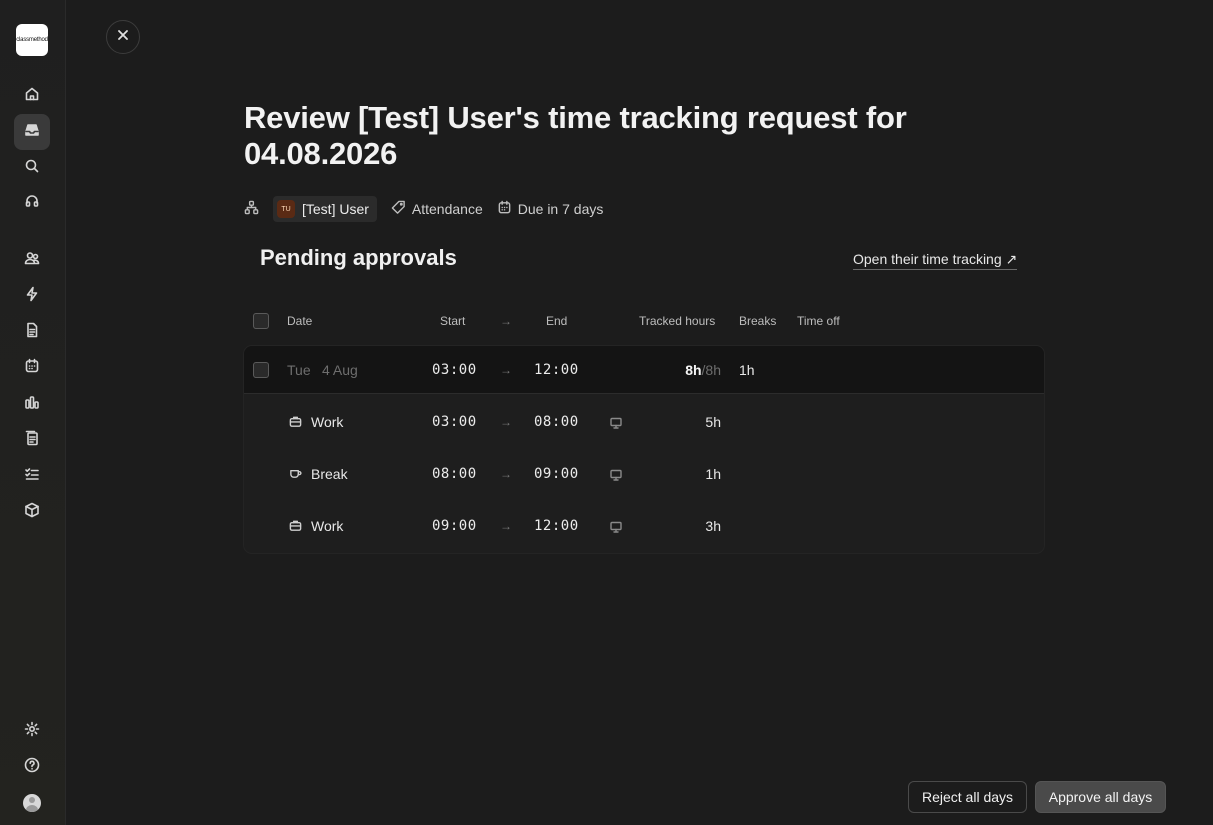 The height and width of the screenshot is (825, 1213). Describe the element at coordinates (32, 803) in the screenshot. I see `avatar` at that location.